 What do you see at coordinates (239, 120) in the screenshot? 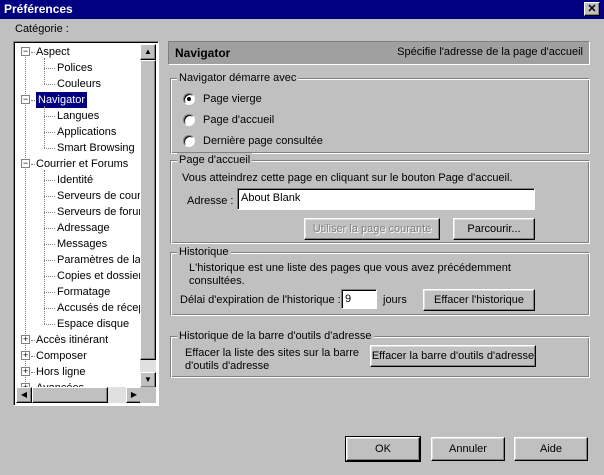
I see `radio-label: Page d'accueil` at bounding box center [239, 120].